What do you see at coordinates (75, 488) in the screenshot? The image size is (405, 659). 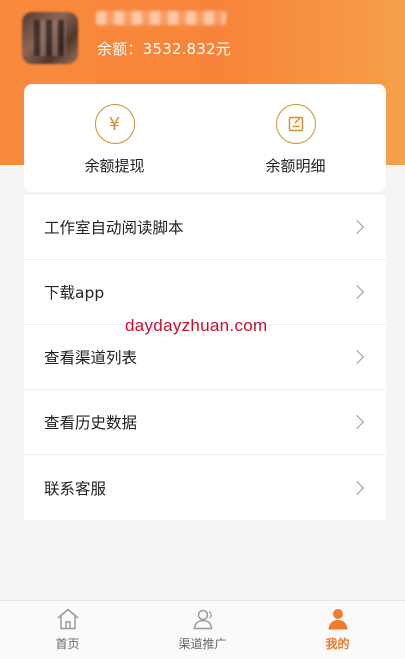 I see `menu-item-label: 联系客服` at bounding box center [75, 488].